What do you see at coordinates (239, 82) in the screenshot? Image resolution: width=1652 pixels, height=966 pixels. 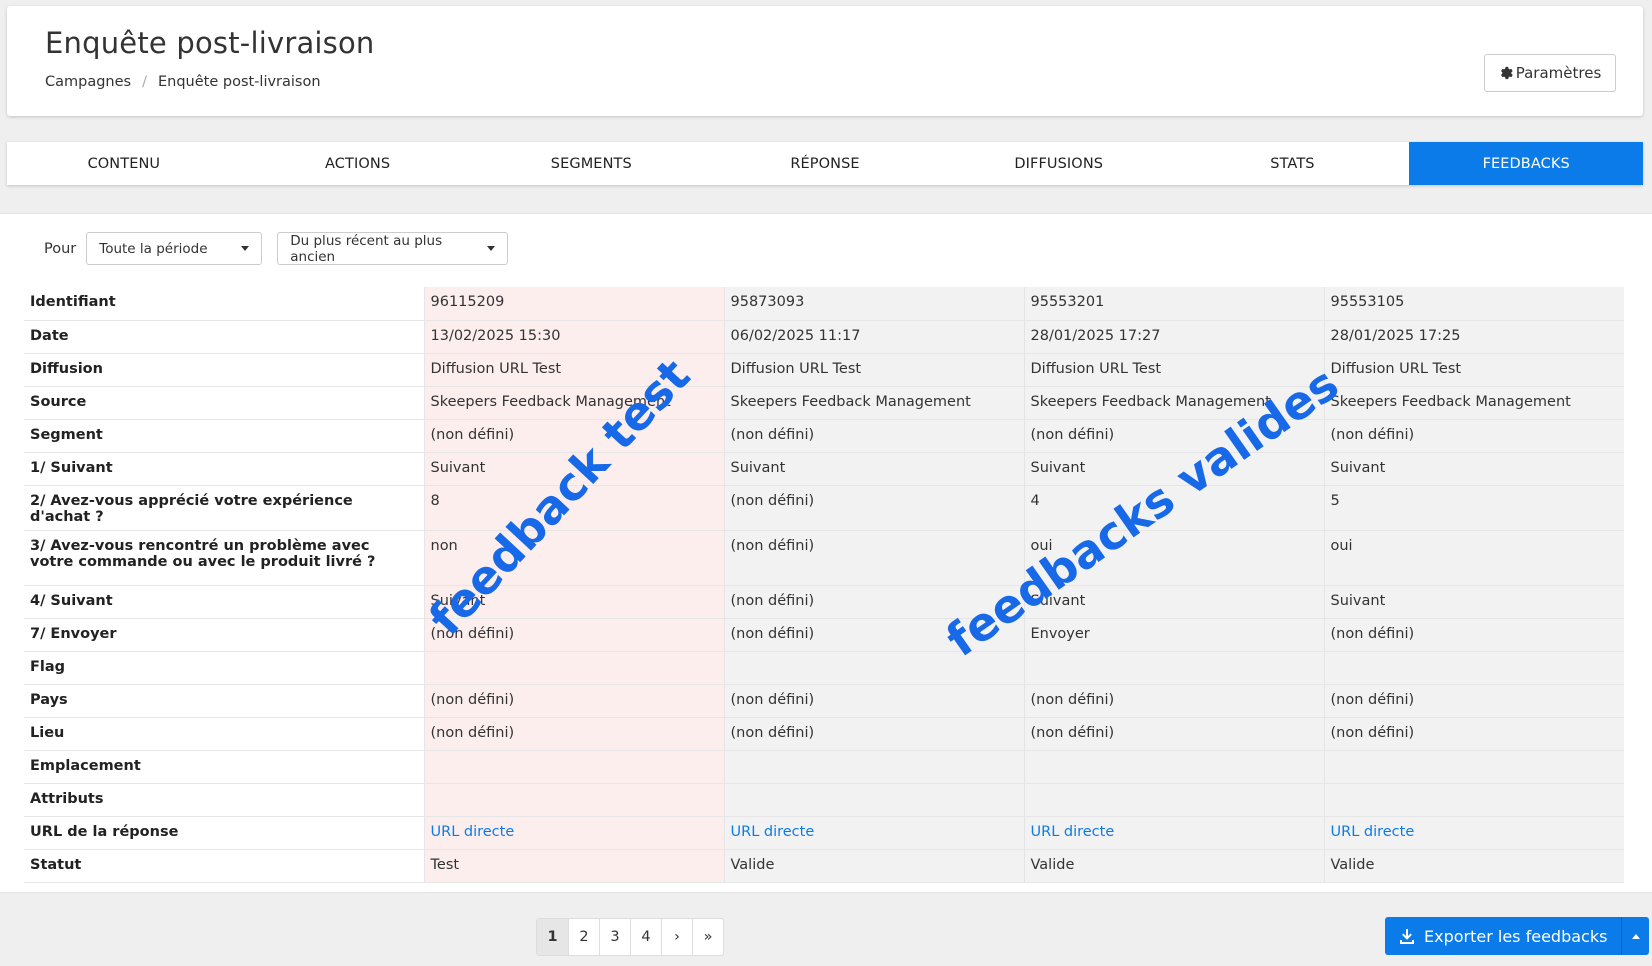 I see `breadcrumb-item-current: Enquête post-livraison` at bounding box center [239, 82].